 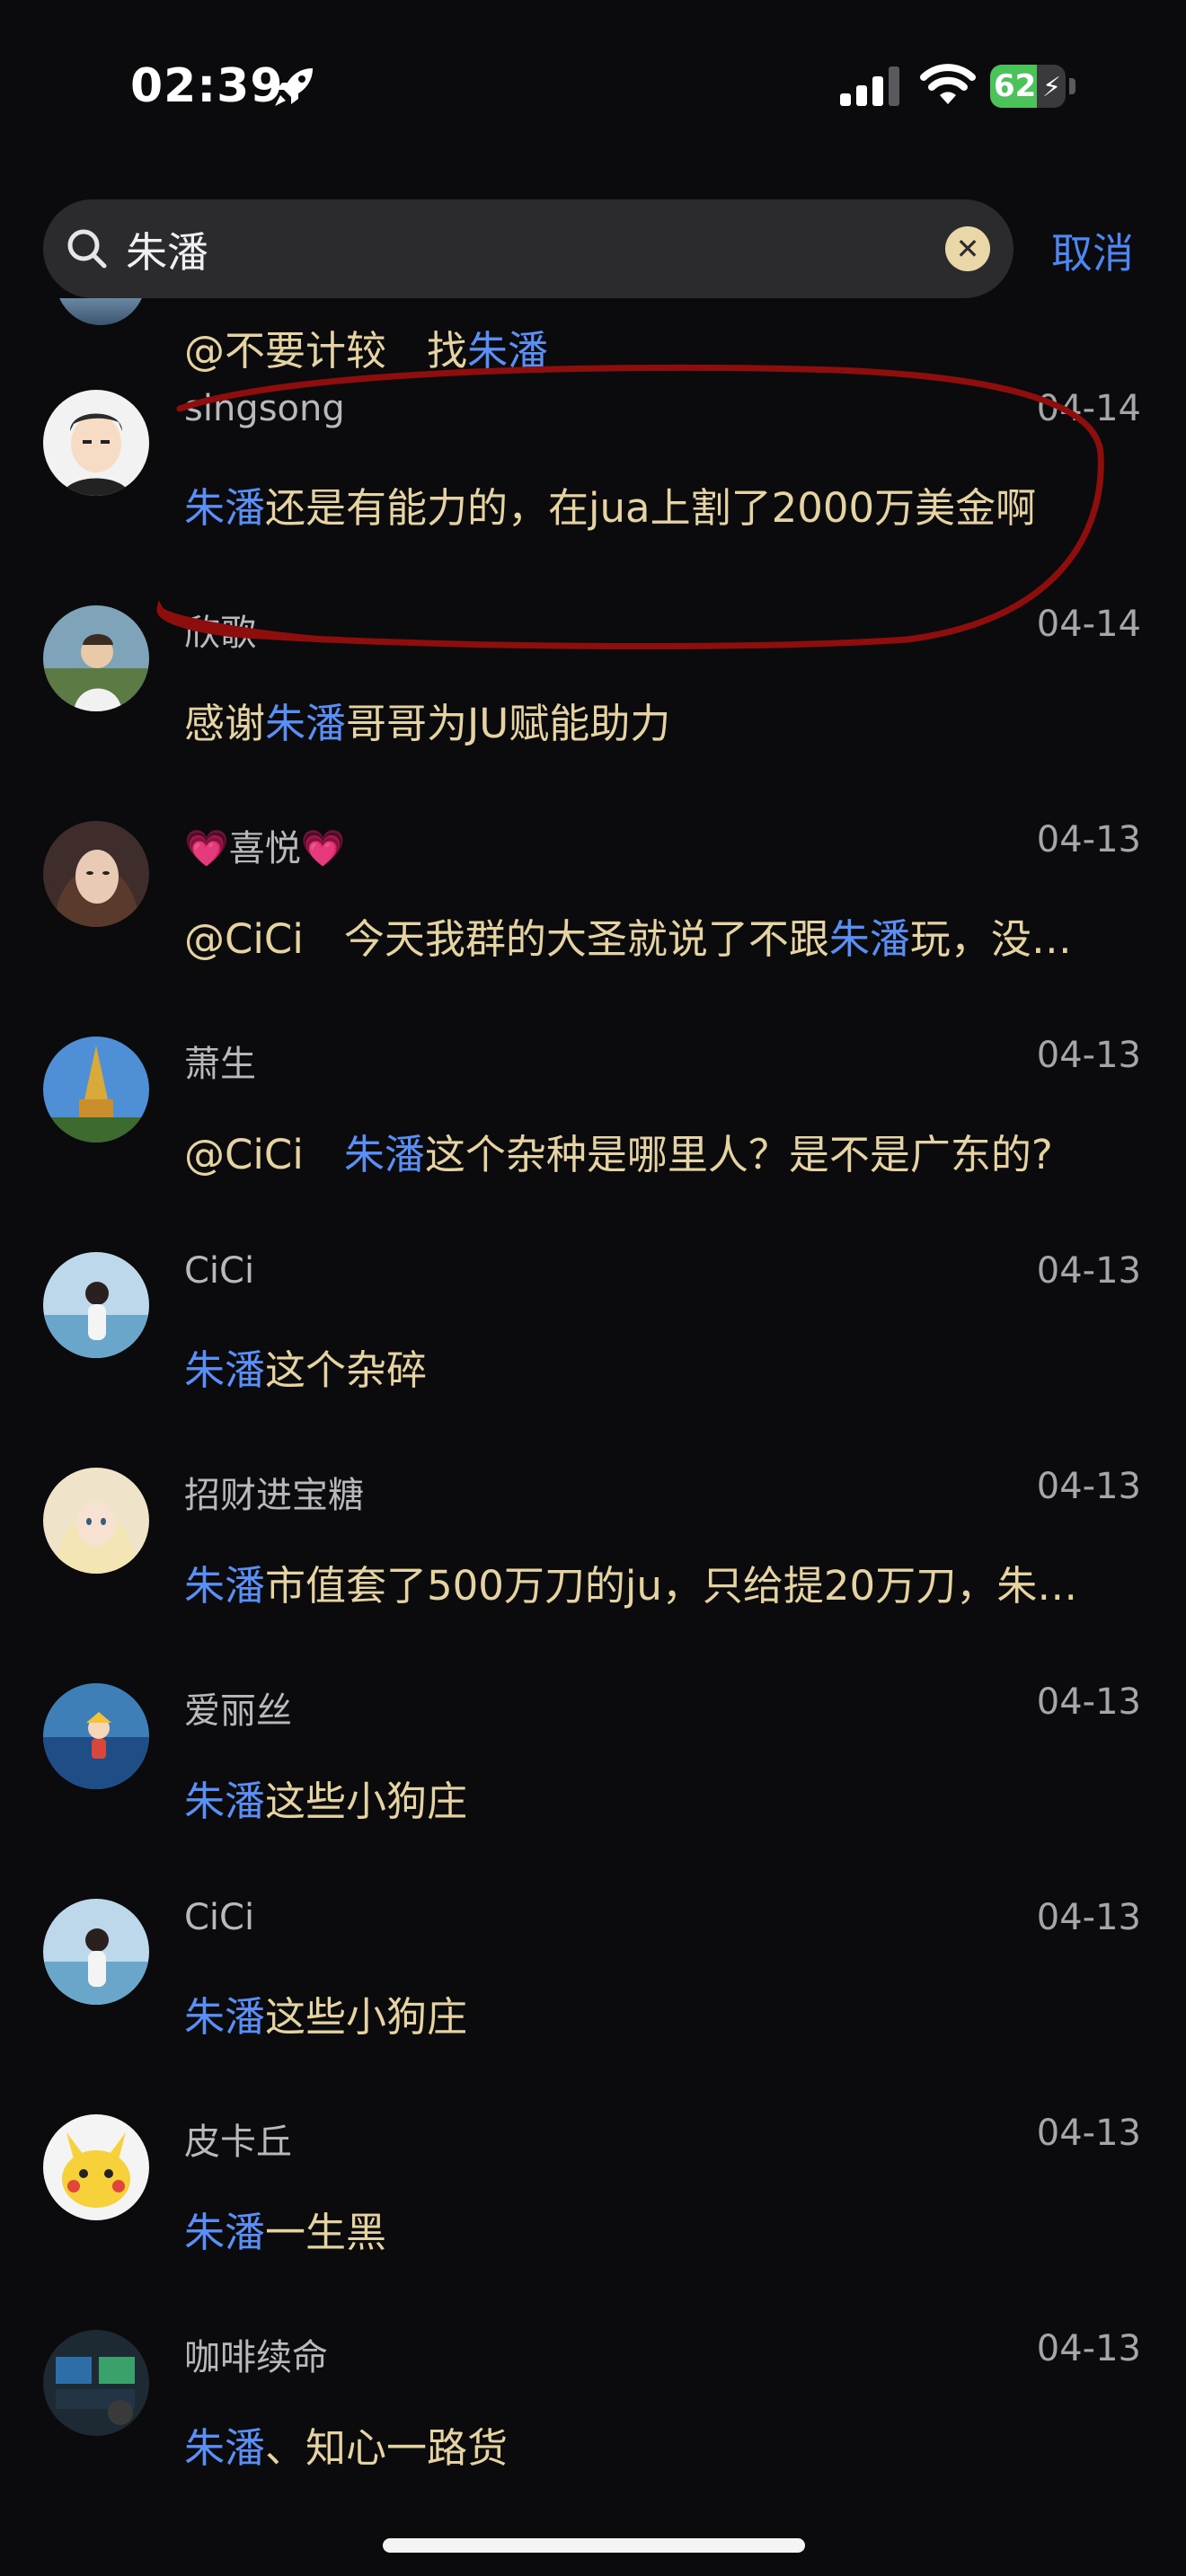 I want to click on message-text-after: 这个杂碎, so click(x=346, y=1370).